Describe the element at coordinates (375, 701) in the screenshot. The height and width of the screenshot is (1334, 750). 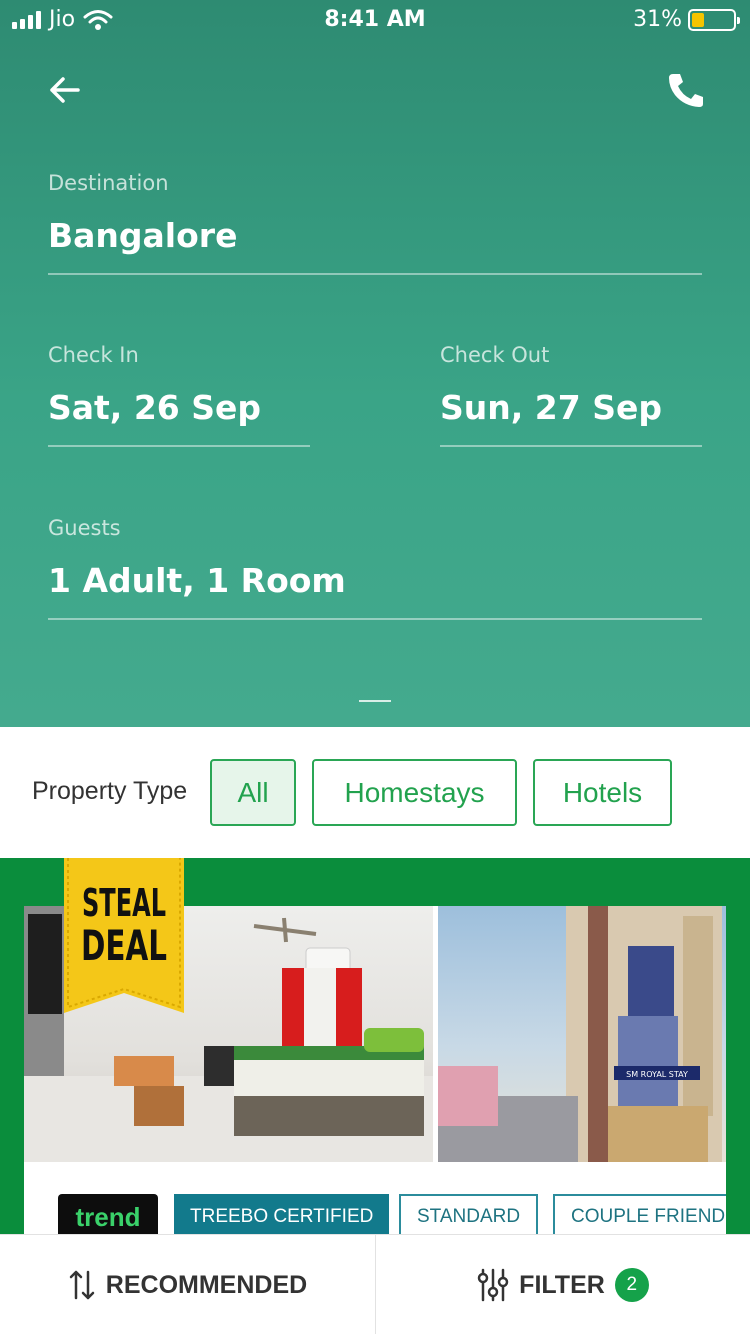
I see `collapse-handle` at that location.